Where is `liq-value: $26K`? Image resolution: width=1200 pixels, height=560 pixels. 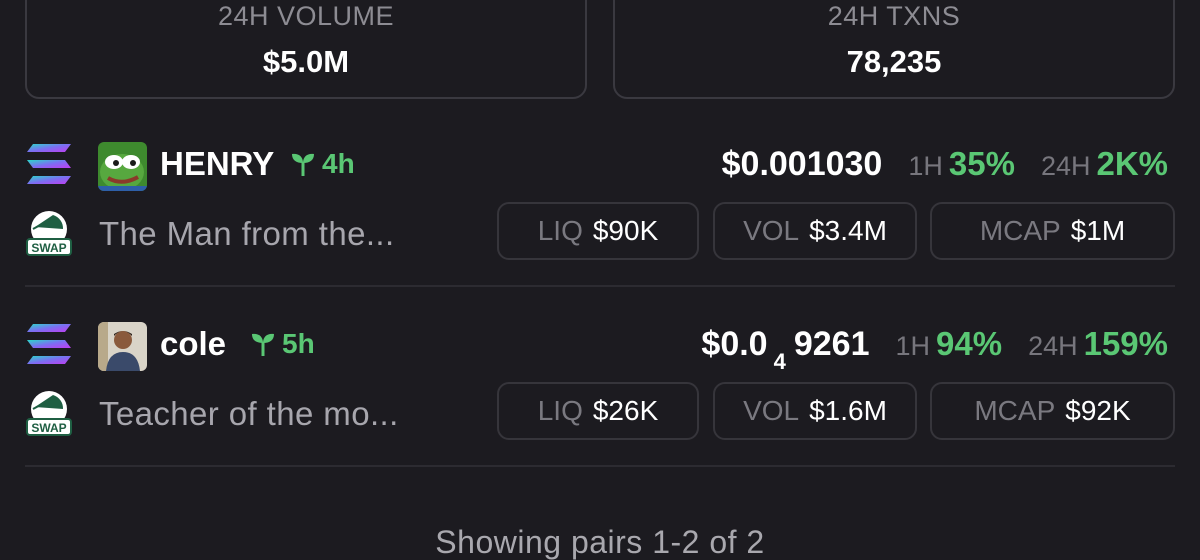 liq-value: $26K is located at coordinates (625, 410).